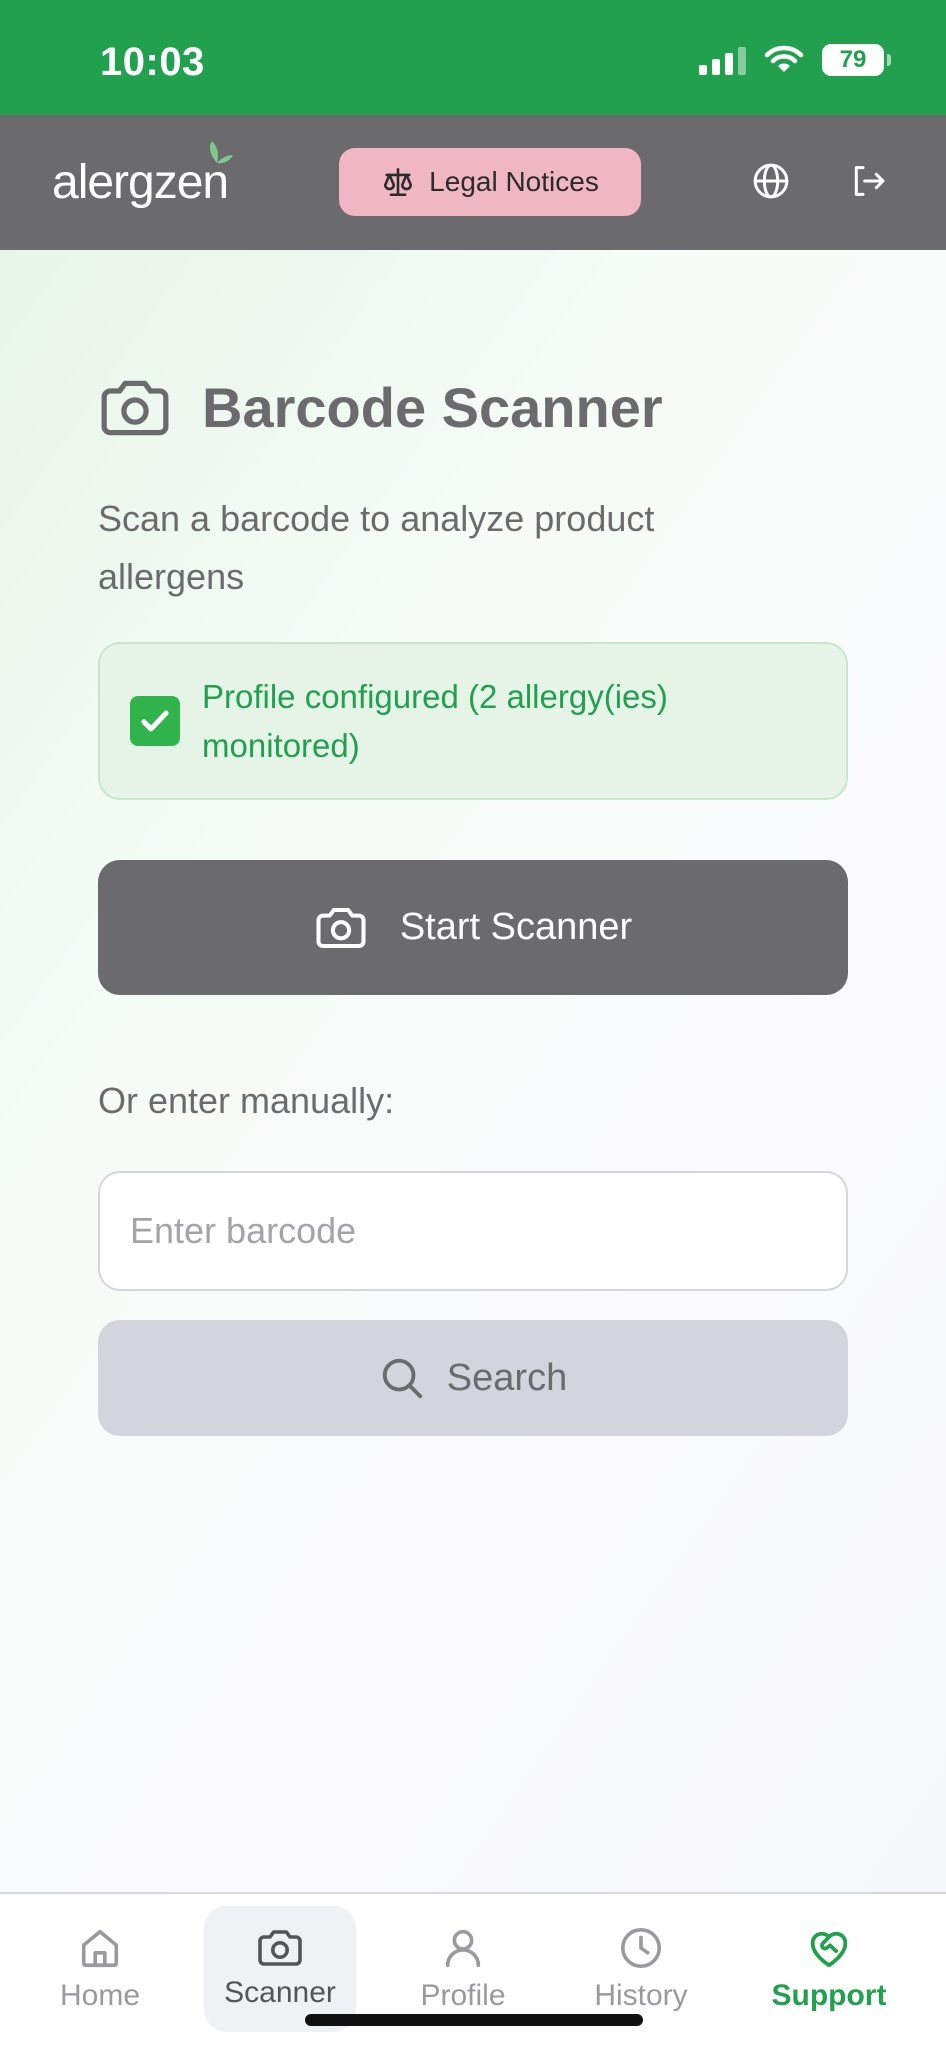  Describe the element at coordinates (463, 1995) in the screenshot. I see `nav-item-label: Profile` at that location.